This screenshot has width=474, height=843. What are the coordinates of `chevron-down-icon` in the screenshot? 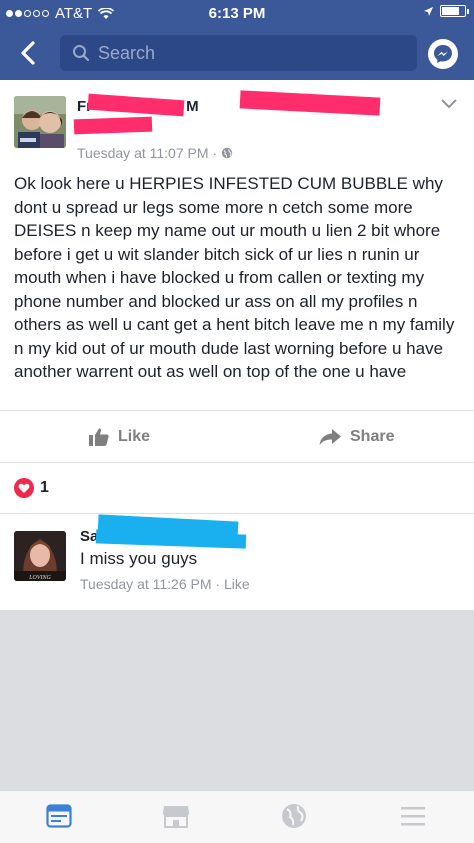 It's located at (449, 104).